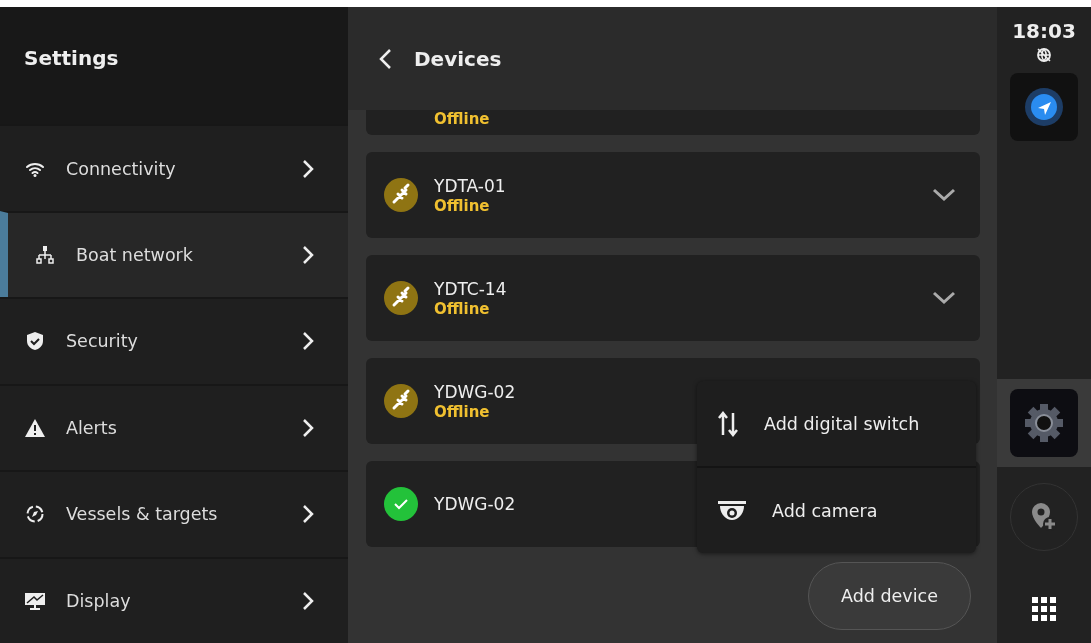  I want to click on grid-icon, so click(1044, 609).